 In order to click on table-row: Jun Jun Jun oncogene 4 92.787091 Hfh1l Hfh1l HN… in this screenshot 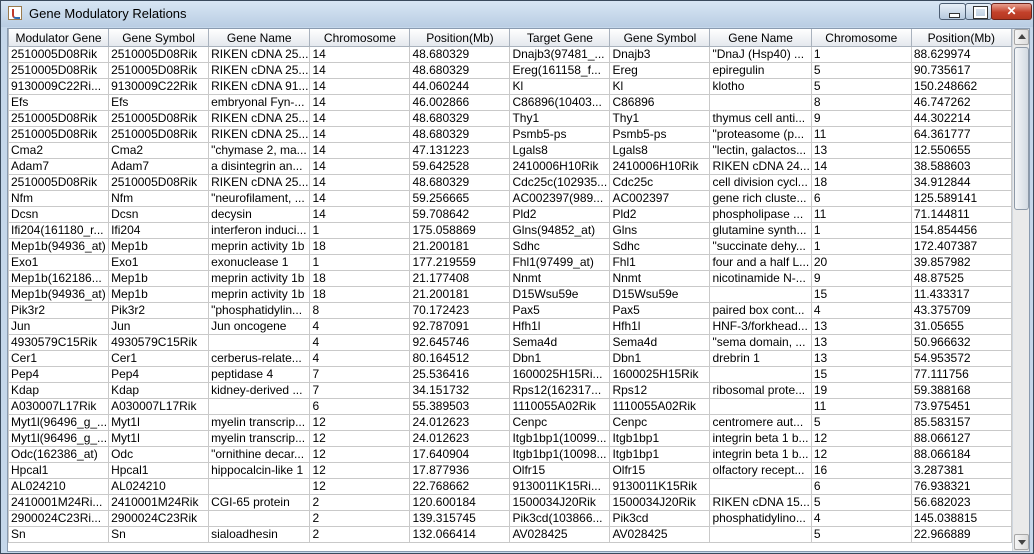, I will do `click(510, 326)`.